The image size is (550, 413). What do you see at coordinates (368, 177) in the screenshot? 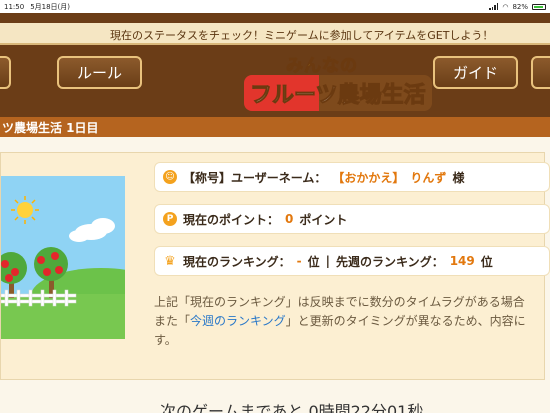
I see `title-value: 【おかかえ】` at bounding box center [368, 177].